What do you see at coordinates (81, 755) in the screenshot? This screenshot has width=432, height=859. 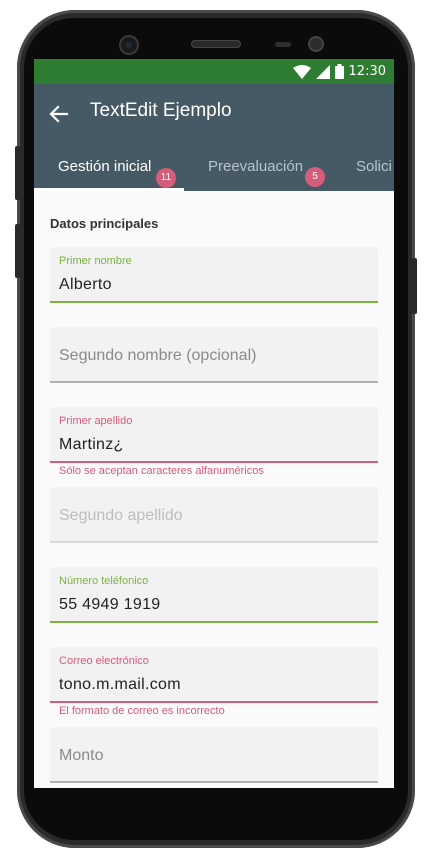 I see `field-placeholder: Monto` at bounding box center [81, 755].